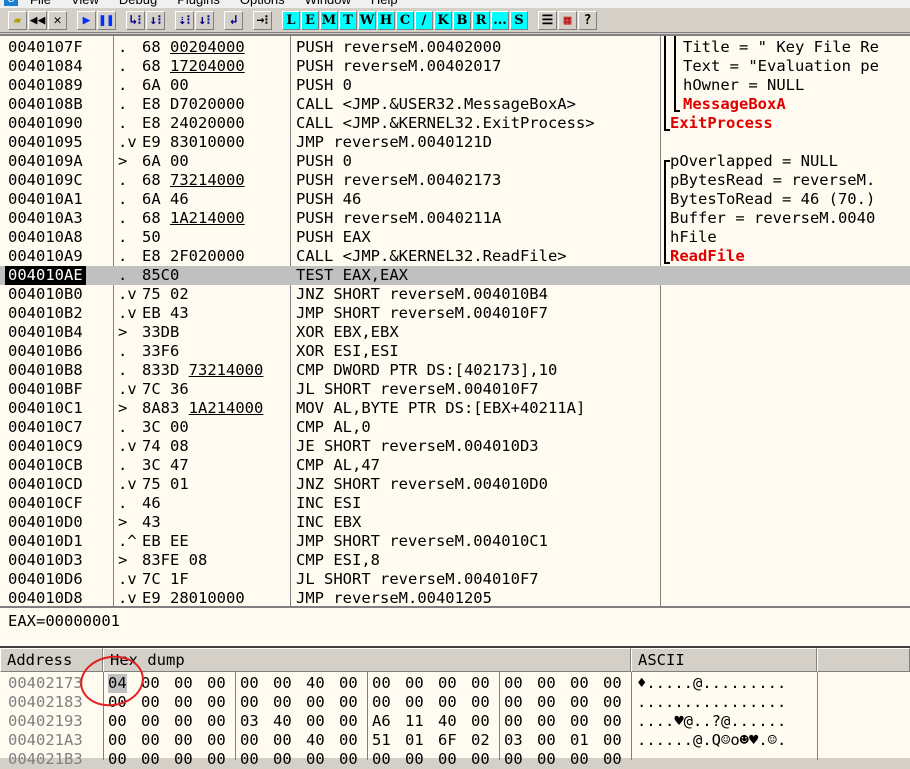 The image size is (910, 769). What do you see at coordinates (455, 503) in the screenshot?
I see `disasm-row: 004010CF. 46 INC ESI` at bounding box center [455, 503].